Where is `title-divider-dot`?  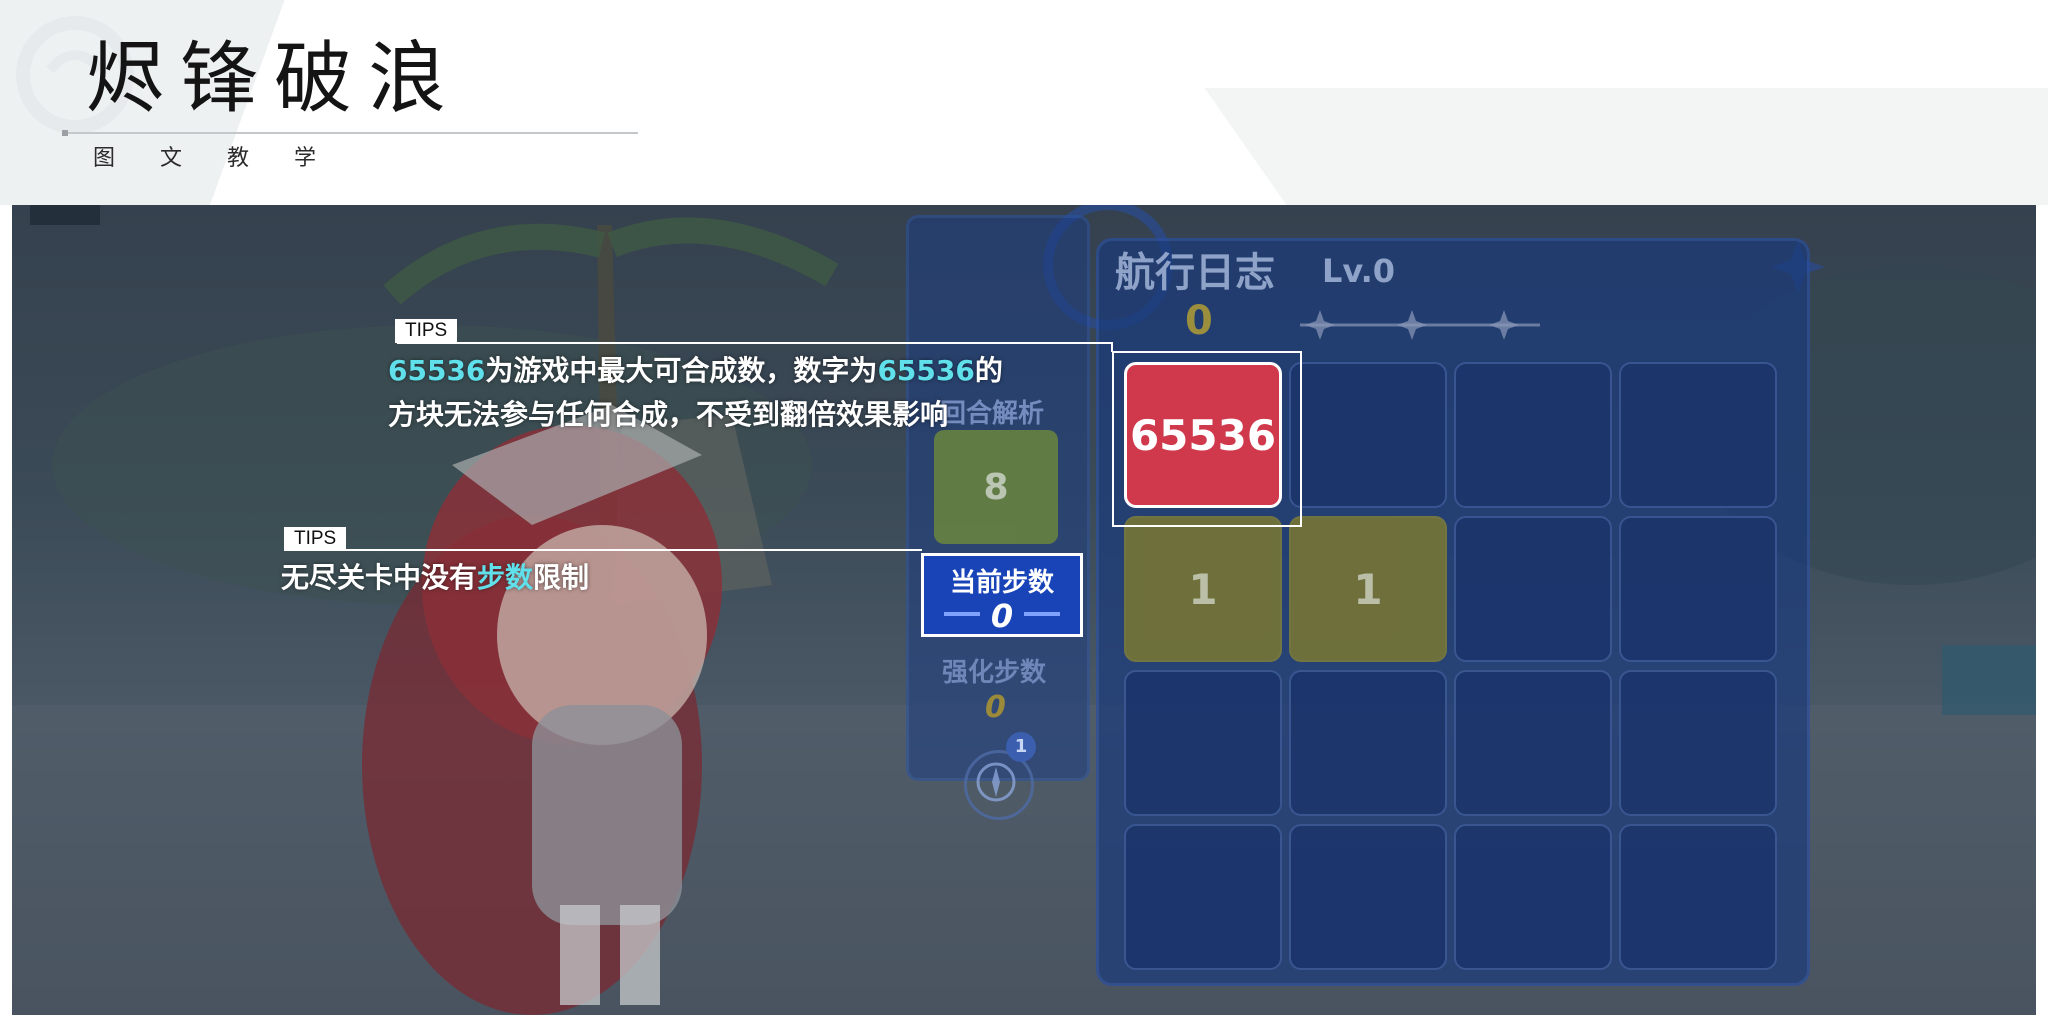
title-divider-dot is located at coordinates (65, 133).